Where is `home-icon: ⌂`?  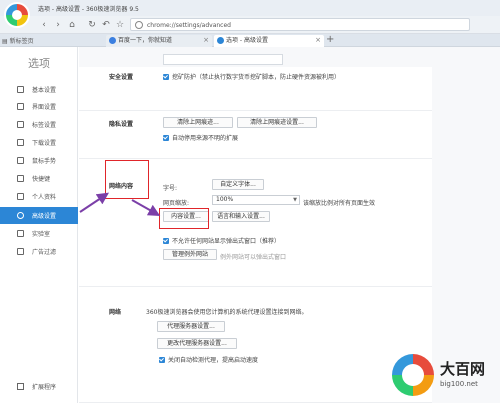
home-icon: ⌂ is located at coordinates (72, 25).